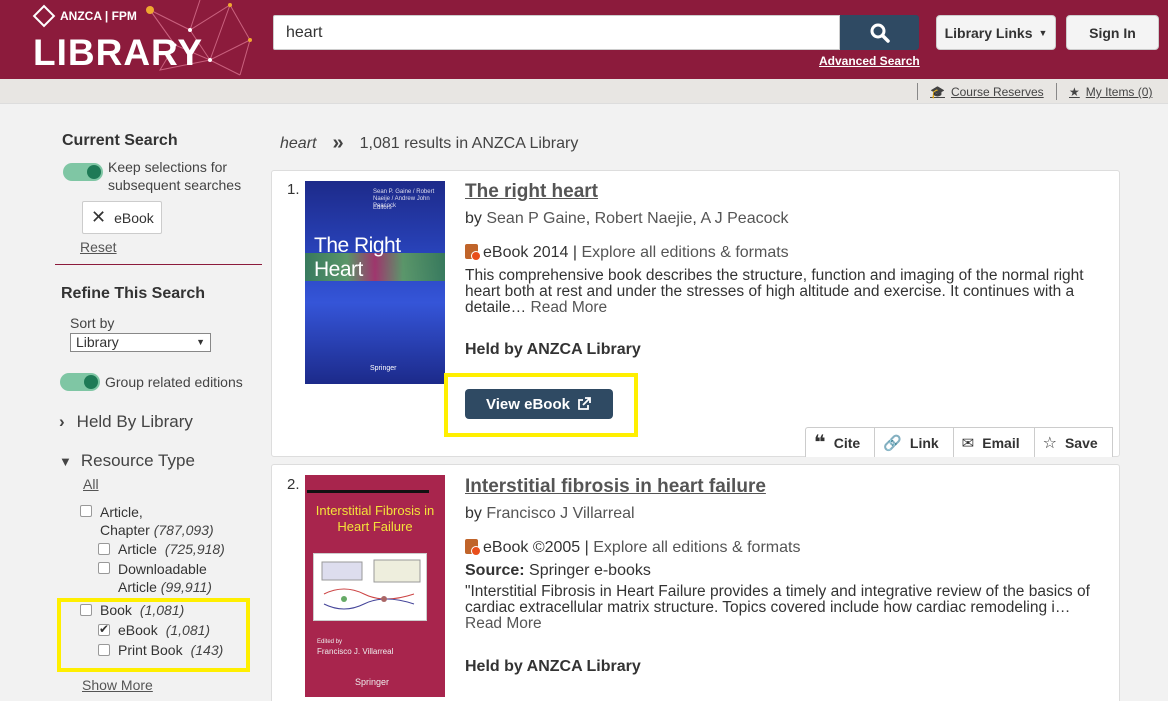 This screenshot has height=701, width=1168. What do you see at coordinates (1001, 442) in the screenshot?
I see `email-label: Email` at bounding box center [1001, 442].